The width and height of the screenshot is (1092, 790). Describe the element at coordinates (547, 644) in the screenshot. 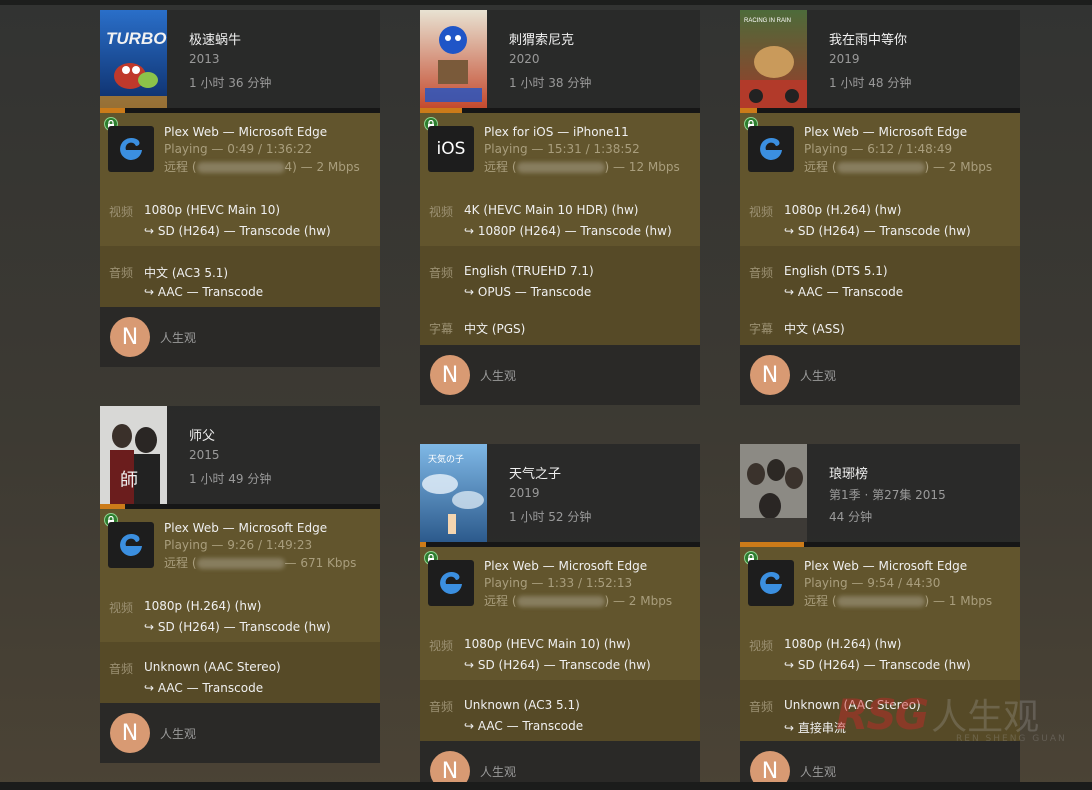

I see `video-source: 1080p (HEVC Main 10) (hw)` at that location.